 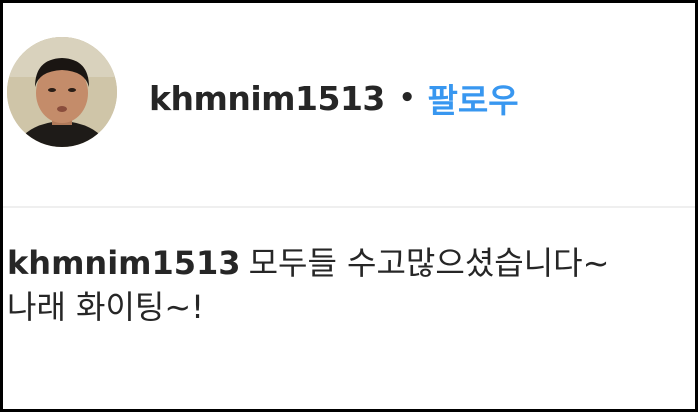 I want to click on comment-text-line-1: 모두들 수고많으셨습니다~, so click(x=429, y=263).